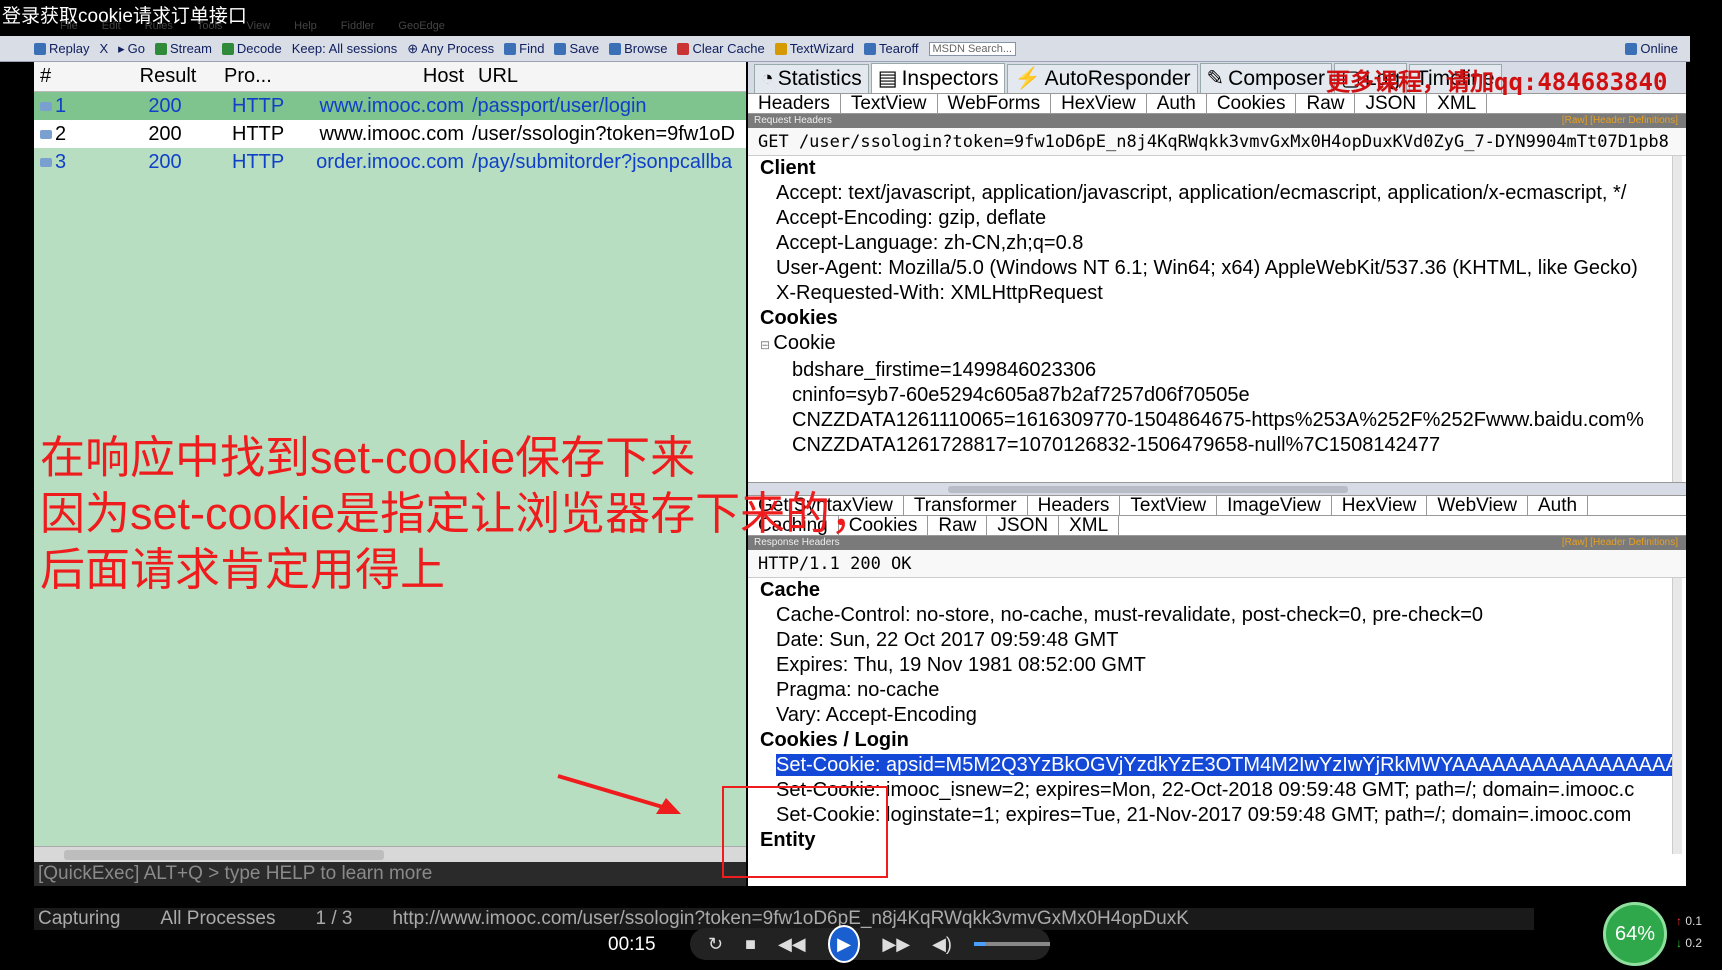  I want to click on col-host: Host, so click(388, 76).